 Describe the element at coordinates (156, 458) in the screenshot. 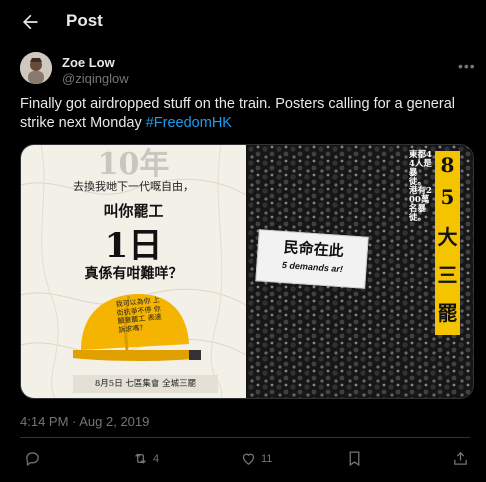

I see `repost-count: 4` at that location.